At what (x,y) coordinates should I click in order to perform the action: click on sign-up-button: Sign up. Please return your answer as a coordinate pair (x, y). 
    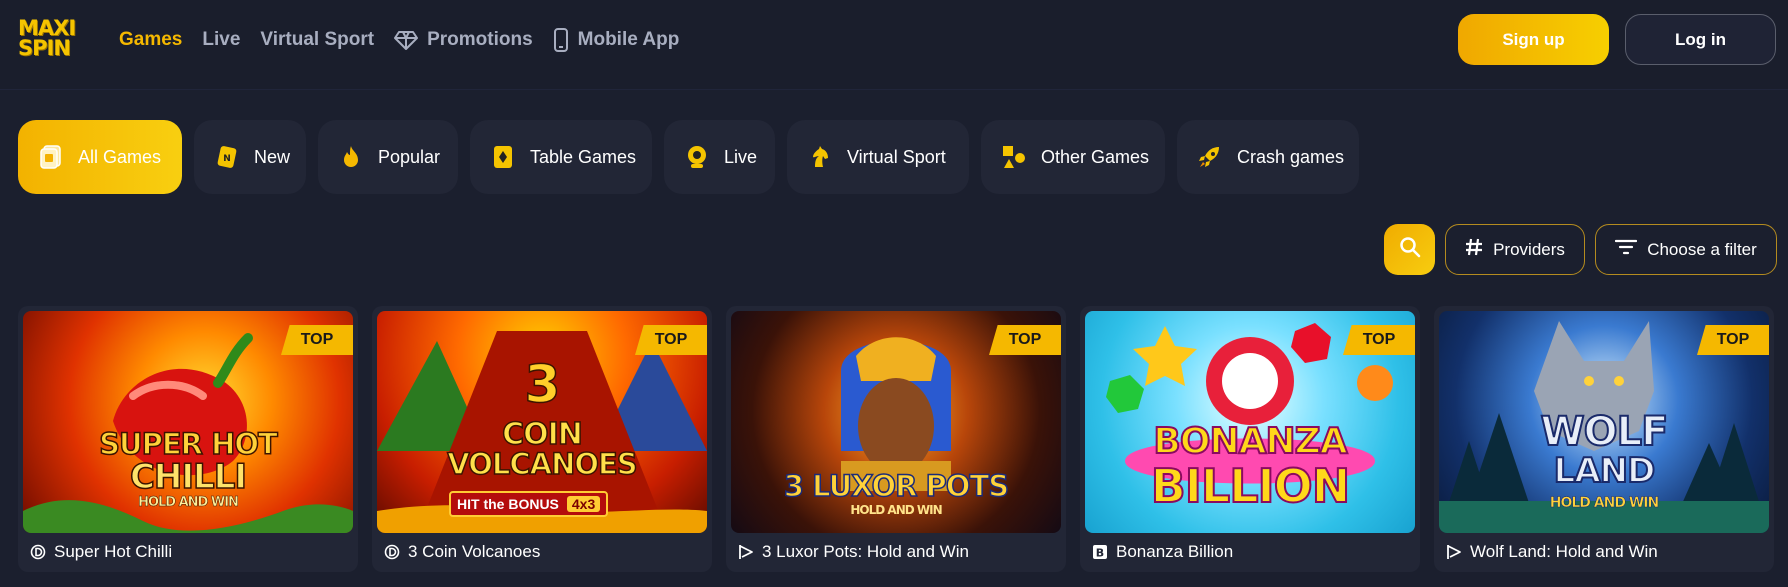
    Looking at the image, I should click on (1533, 39).